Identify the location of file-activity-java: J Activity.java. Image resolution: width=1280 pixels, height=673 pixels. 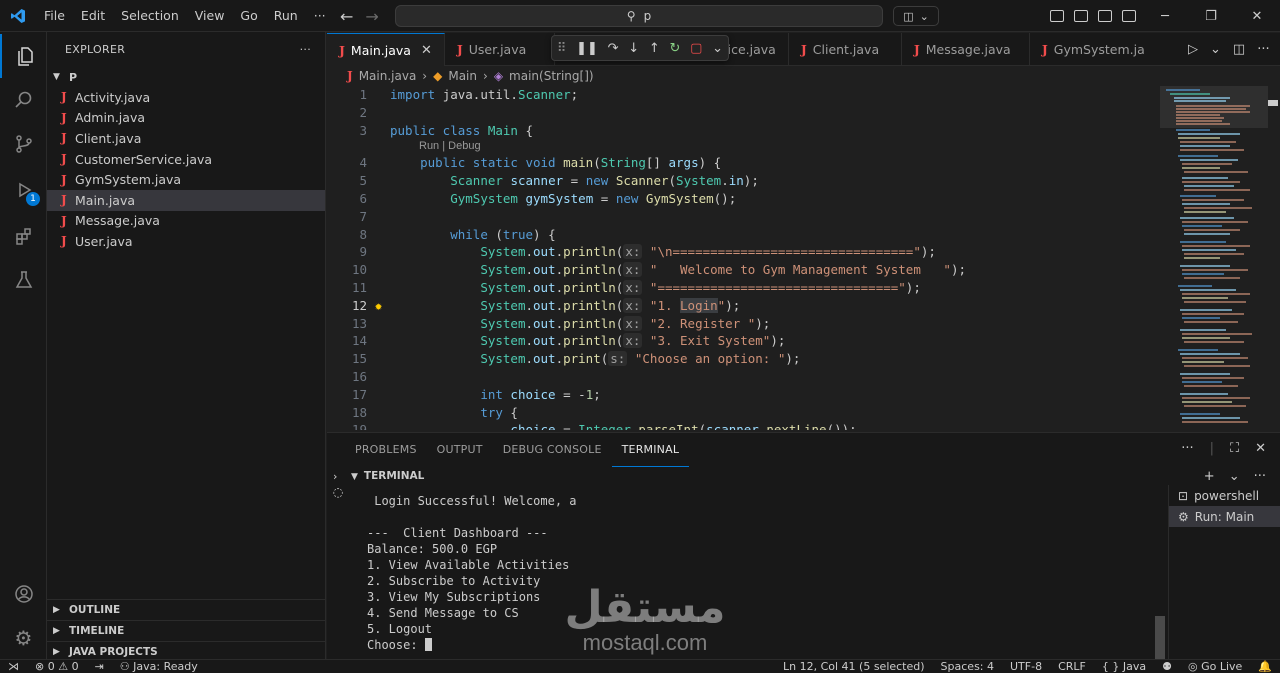
(186, 97).